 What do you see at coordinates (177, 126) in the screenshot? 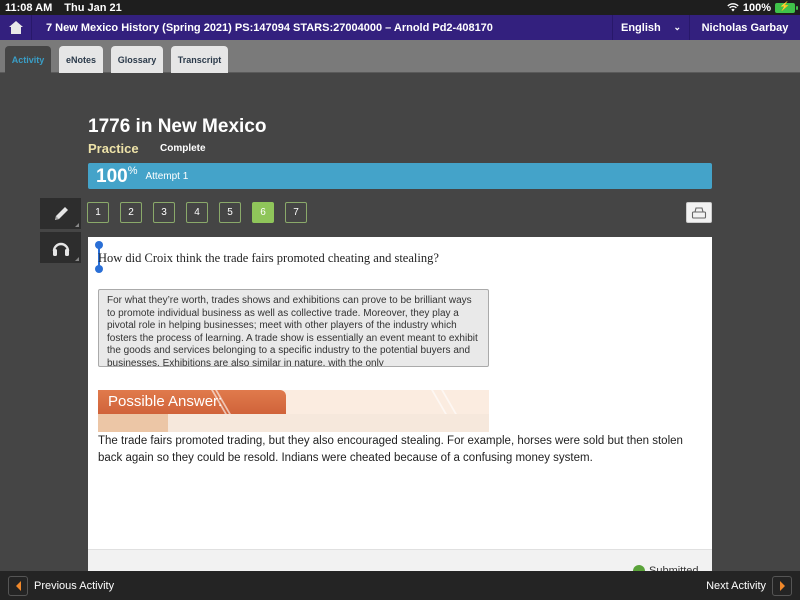
I see `lesson-title: 1776 in New Mexico` at bounding box center [177, 126].